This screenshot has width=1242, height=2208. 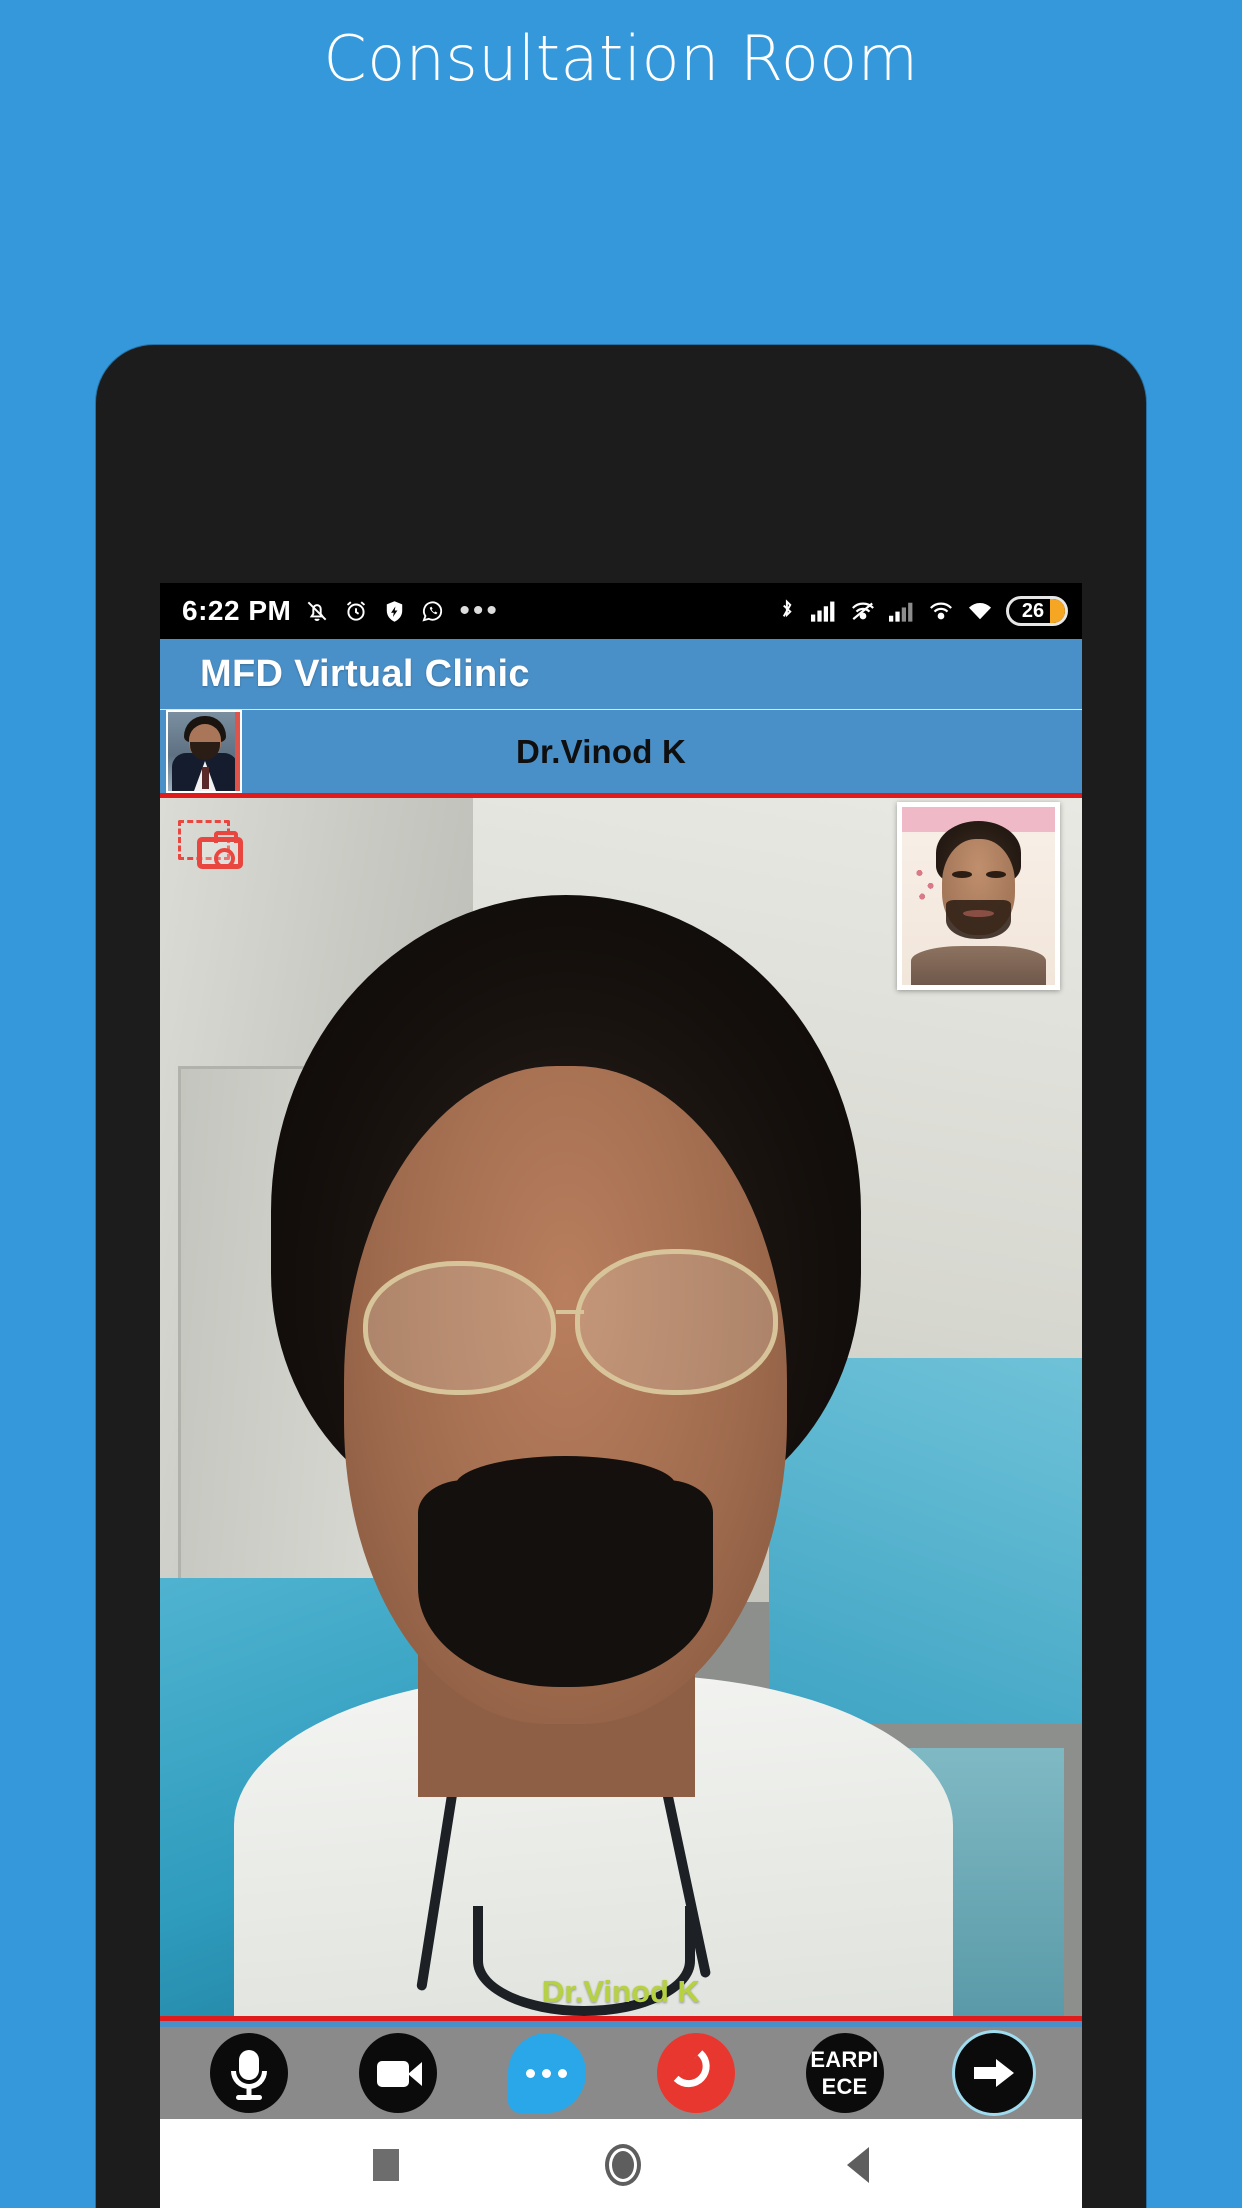 I want to click on mic-button, so click(x=248, y=2073).